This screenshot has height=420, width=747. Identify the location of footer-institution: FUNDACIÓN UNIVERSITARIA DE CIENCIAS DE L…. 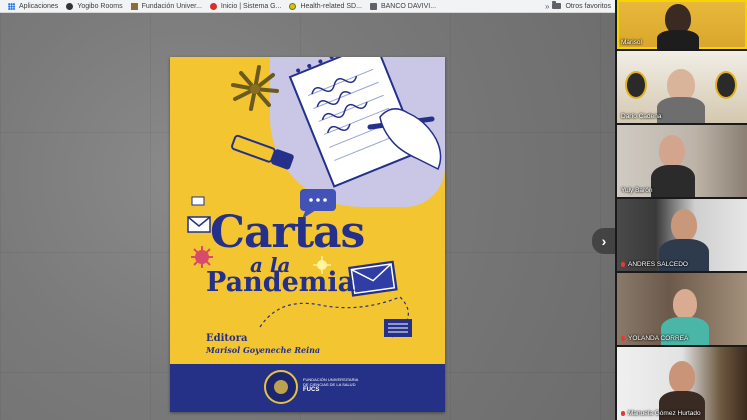
(343, 385).